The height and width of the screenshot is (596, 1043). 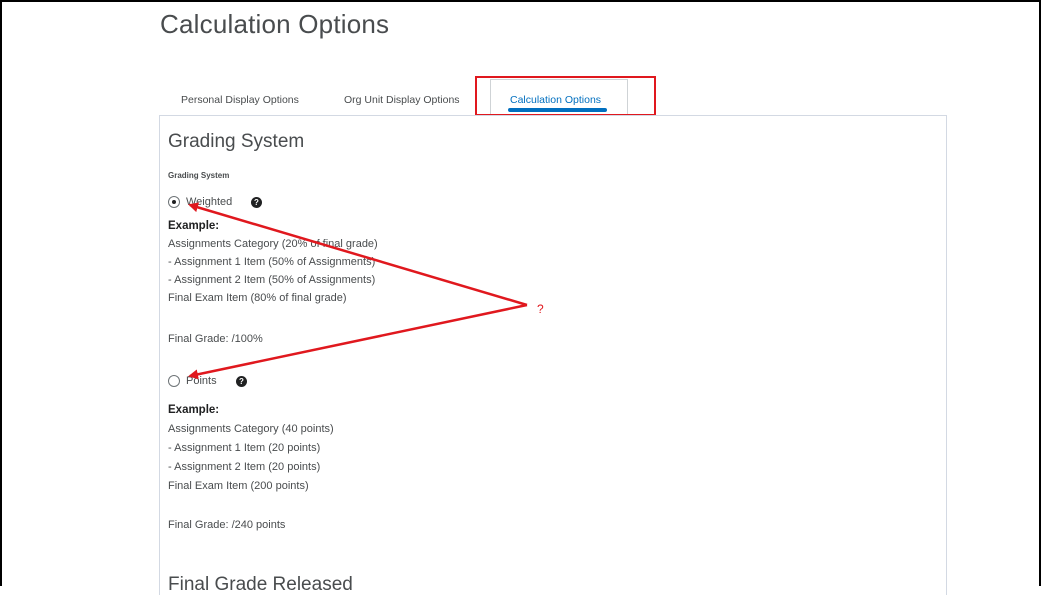 I want to click on annotation-arrow-points, so click(x=358, y=341).